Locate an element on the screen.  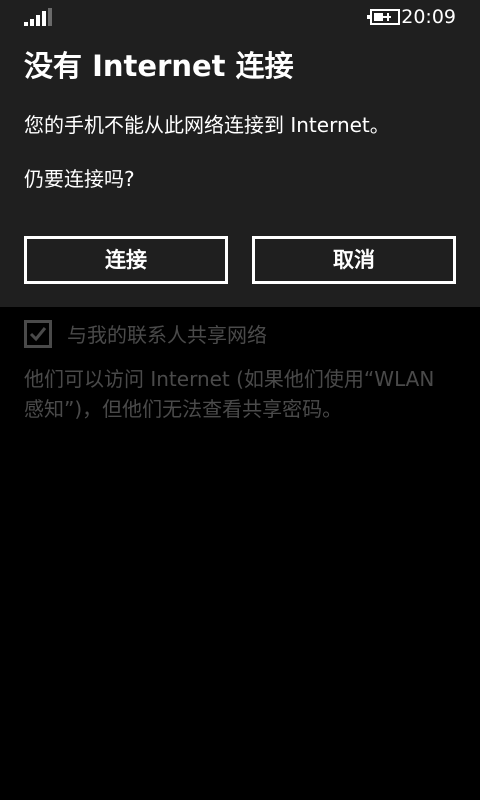
connect-button: 连接 is located at coordinates (126, 260).